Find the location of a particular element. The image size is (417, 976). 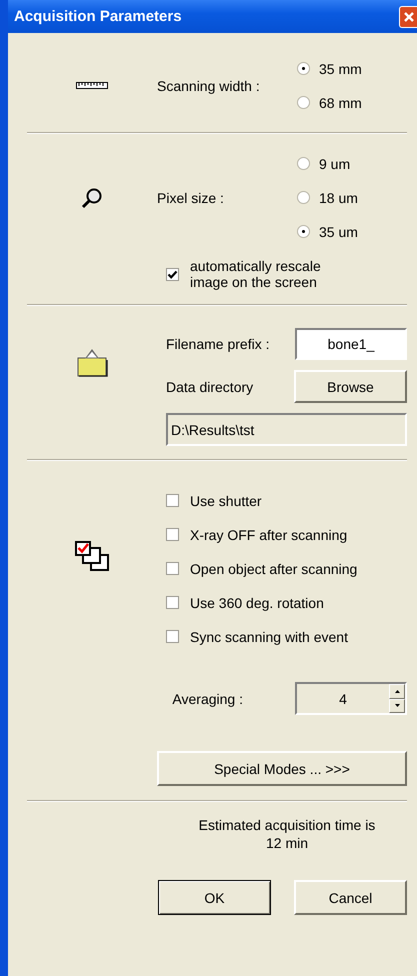

estimate-text: Estimated acquisition time is is located at coordinates (287, 825).